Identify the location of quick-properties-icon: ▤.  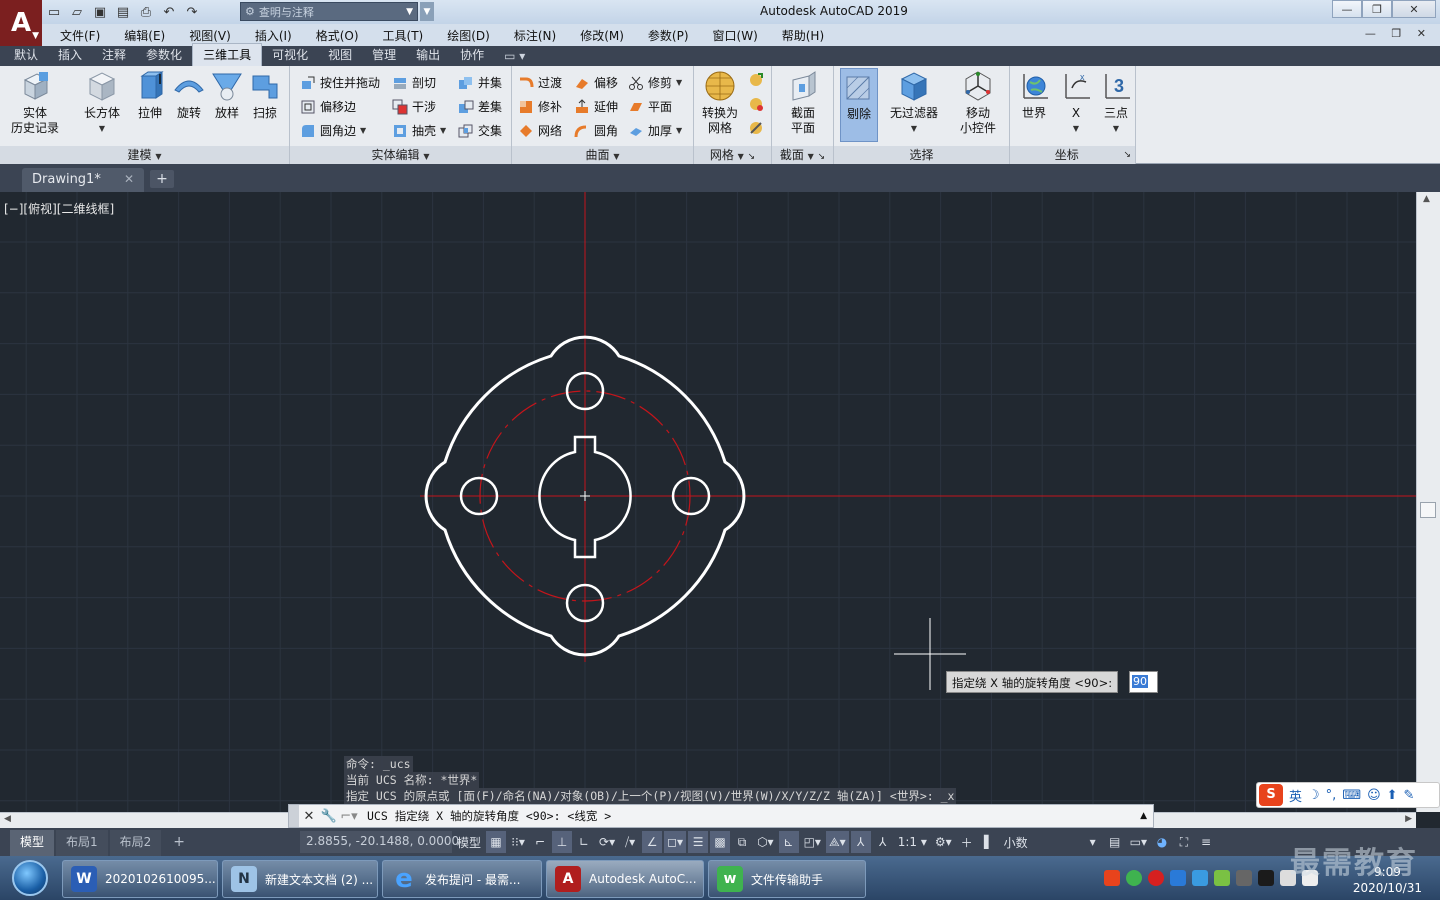
(1115, 842).